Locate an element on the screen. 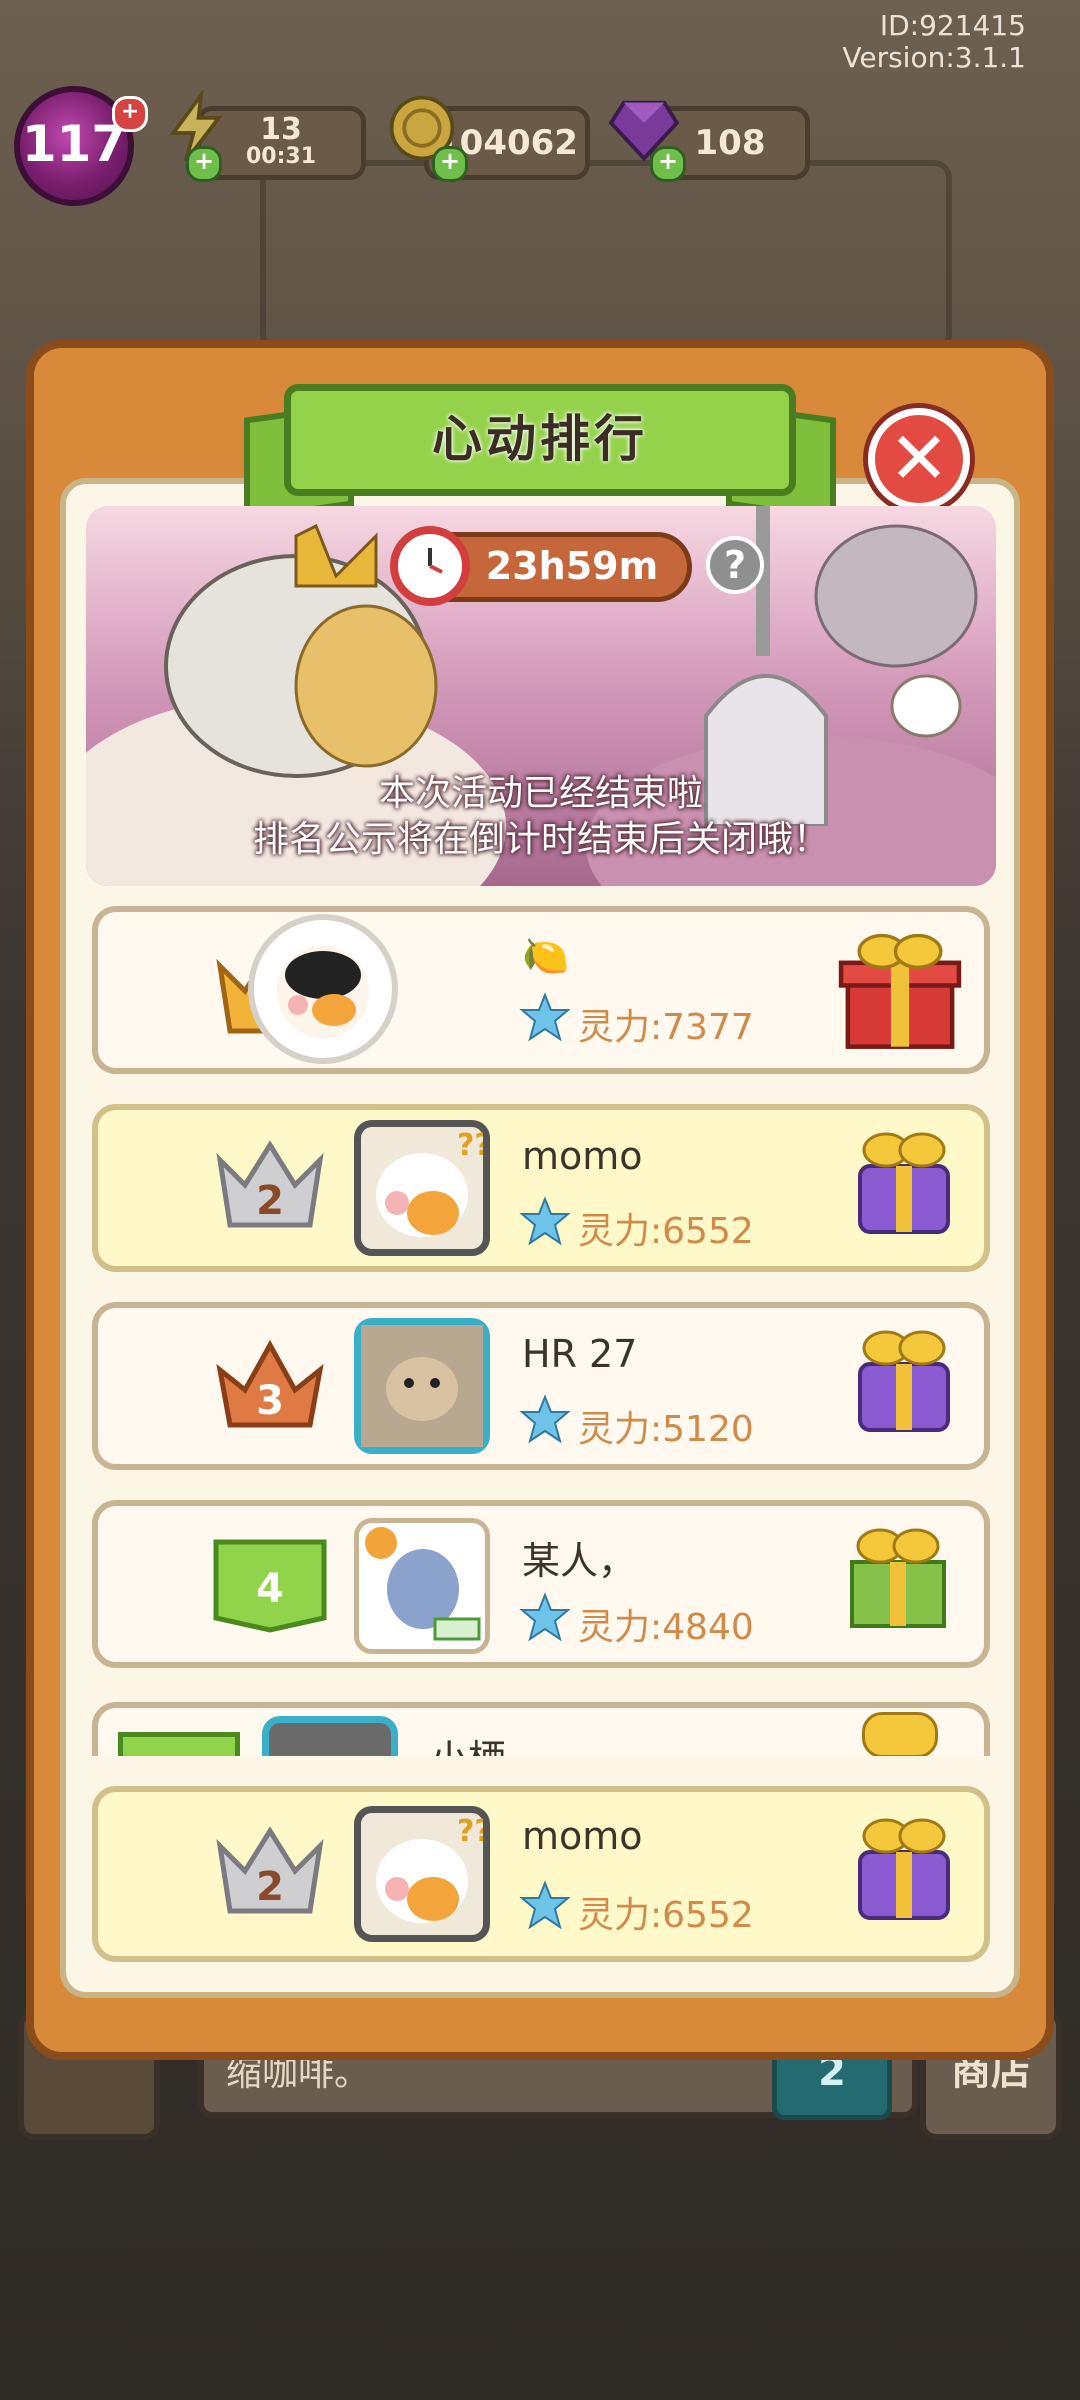 This screenshot has width=1080, height=2400. player-power: 灵力:7377 is located at coordinates (666, 1027).